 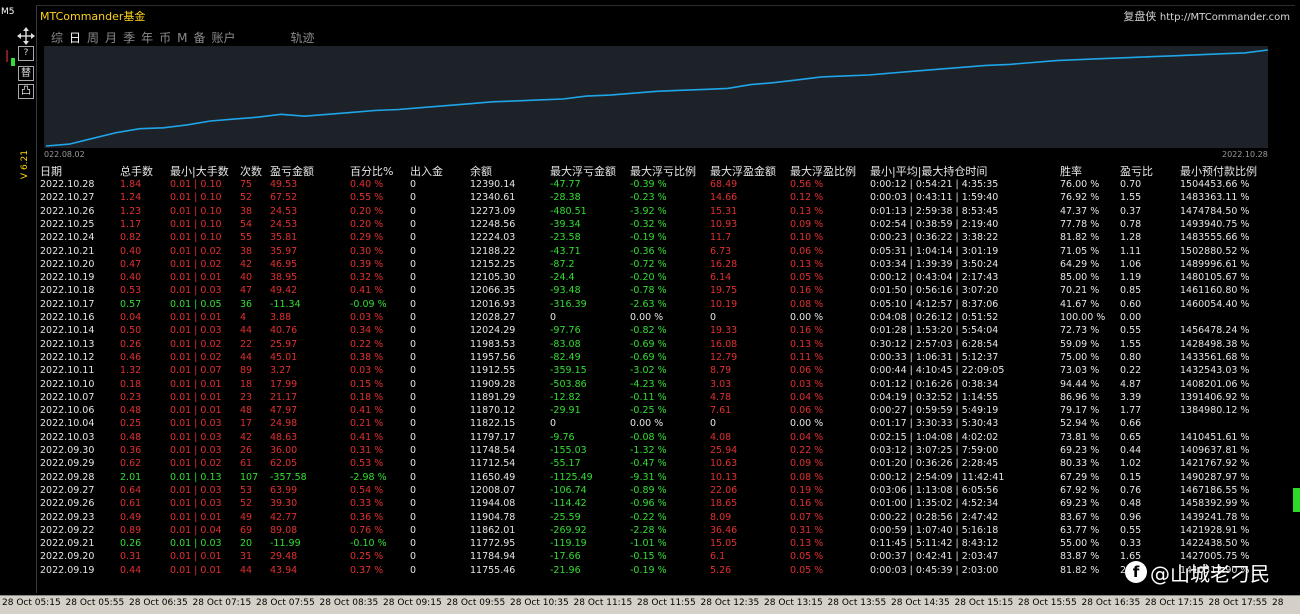 What do you see at coordinates (292, 171) in the screenshot?
I see `column-header: 盈亏金额` at bounding box center [292, 171].